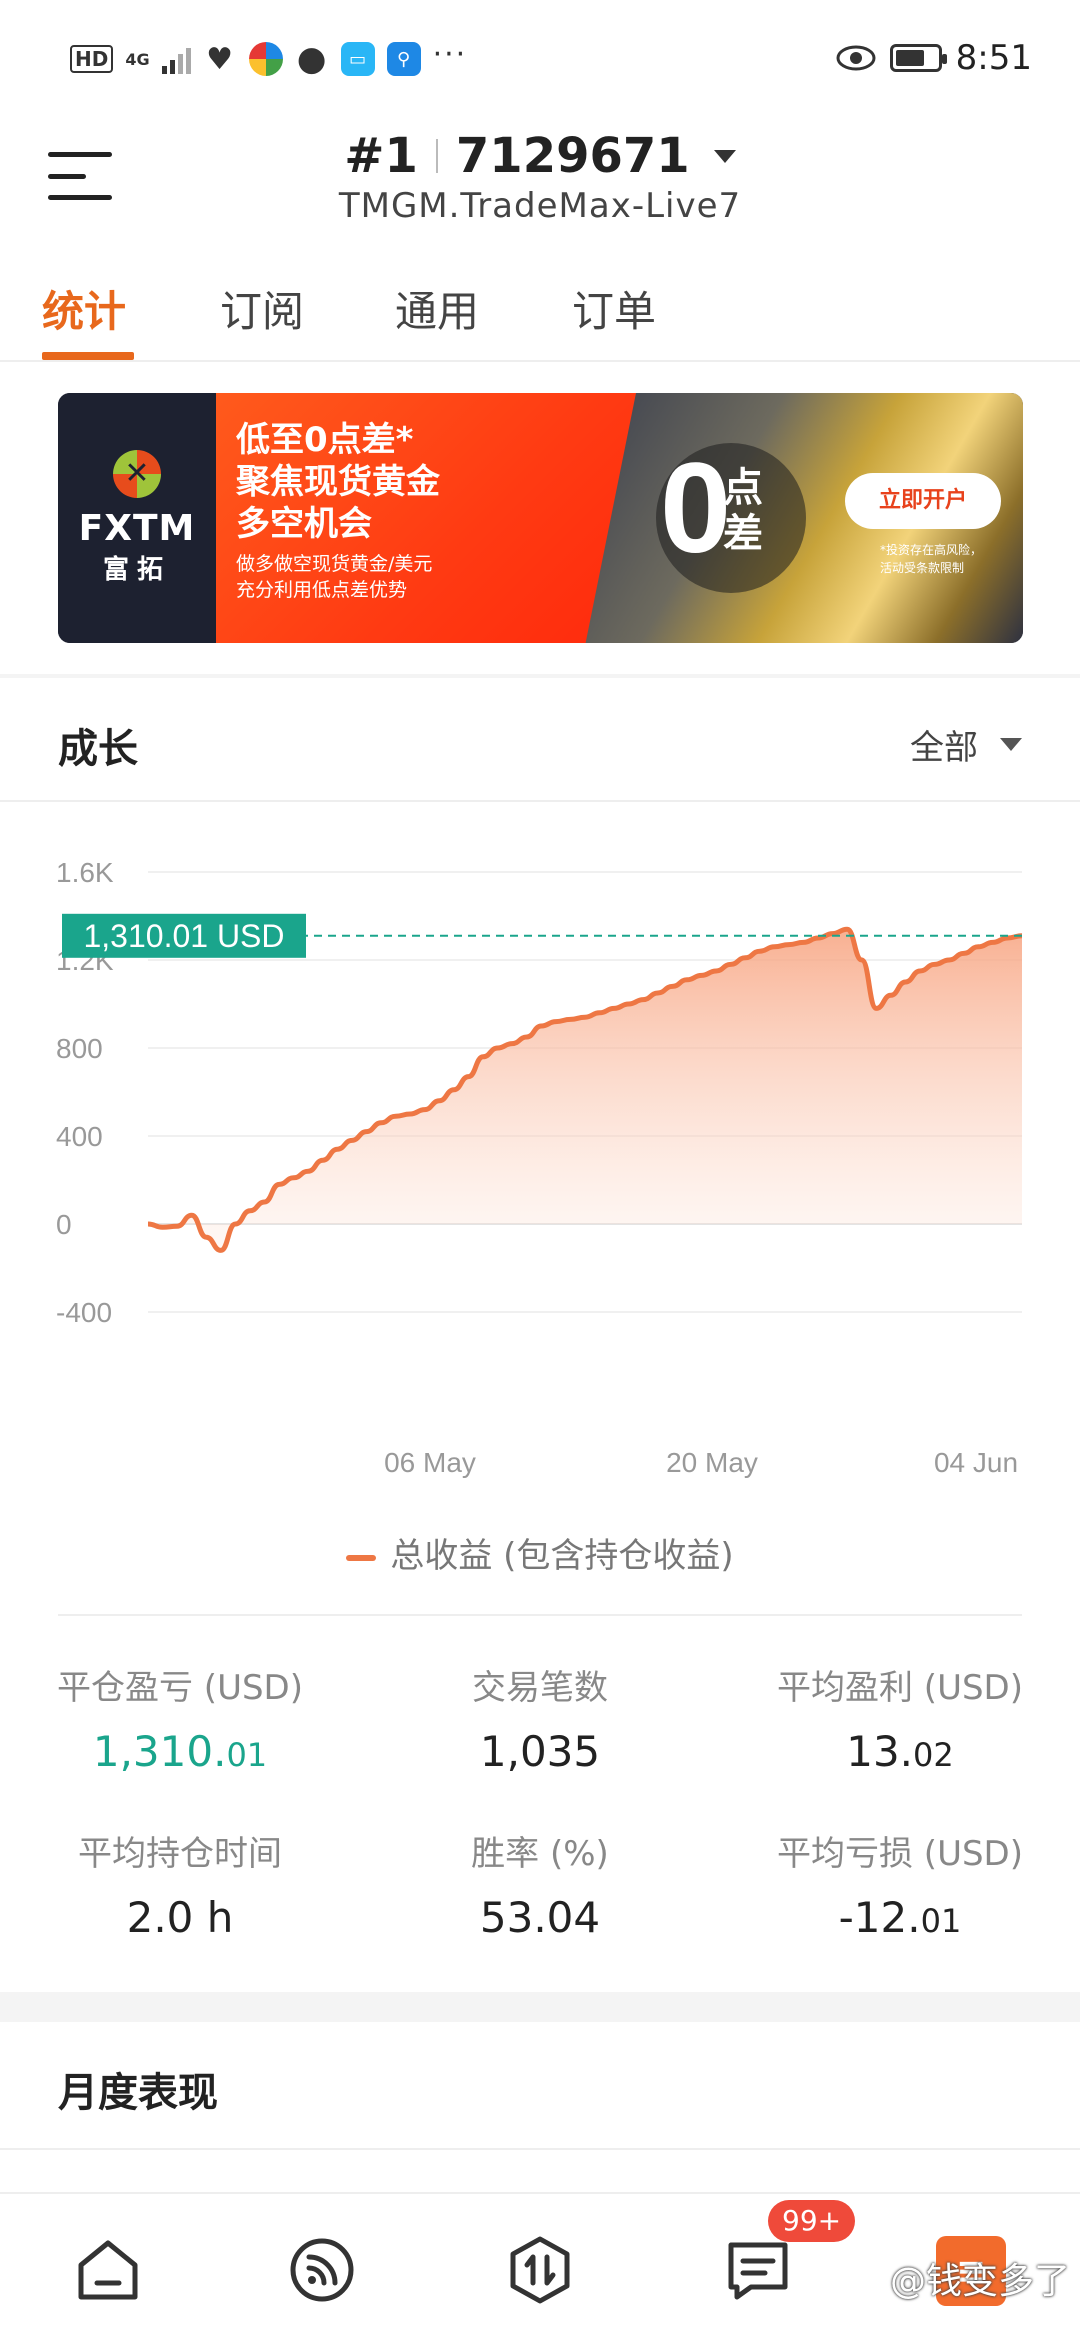 The image size is (1080, 2340). Describe the element at coordinates (540, 1688) in the screenshot. I see `stat-label: 交易笔数` at that location.